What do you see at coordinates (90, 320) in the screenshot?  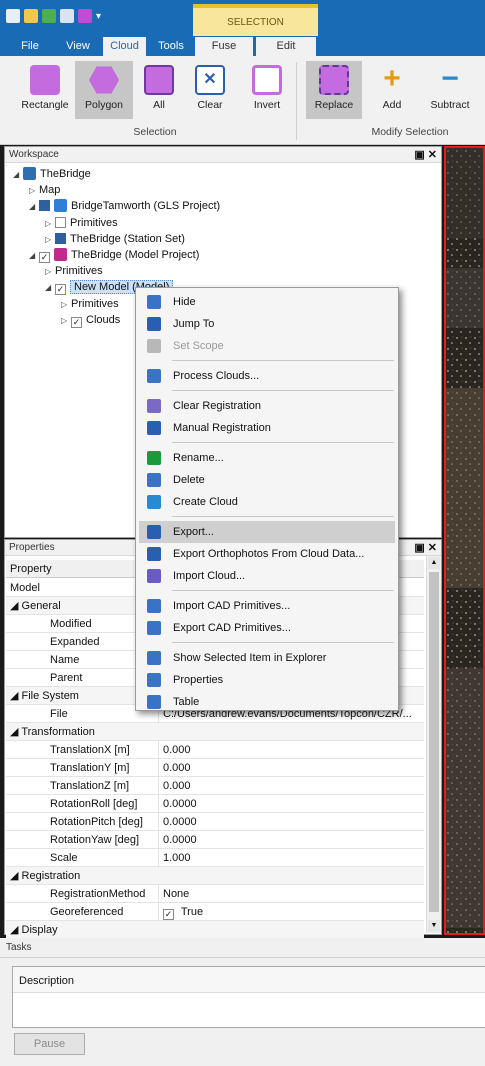 I see `tree-item: ▷ ✓ Clouds` at bounding box center [90, 320].